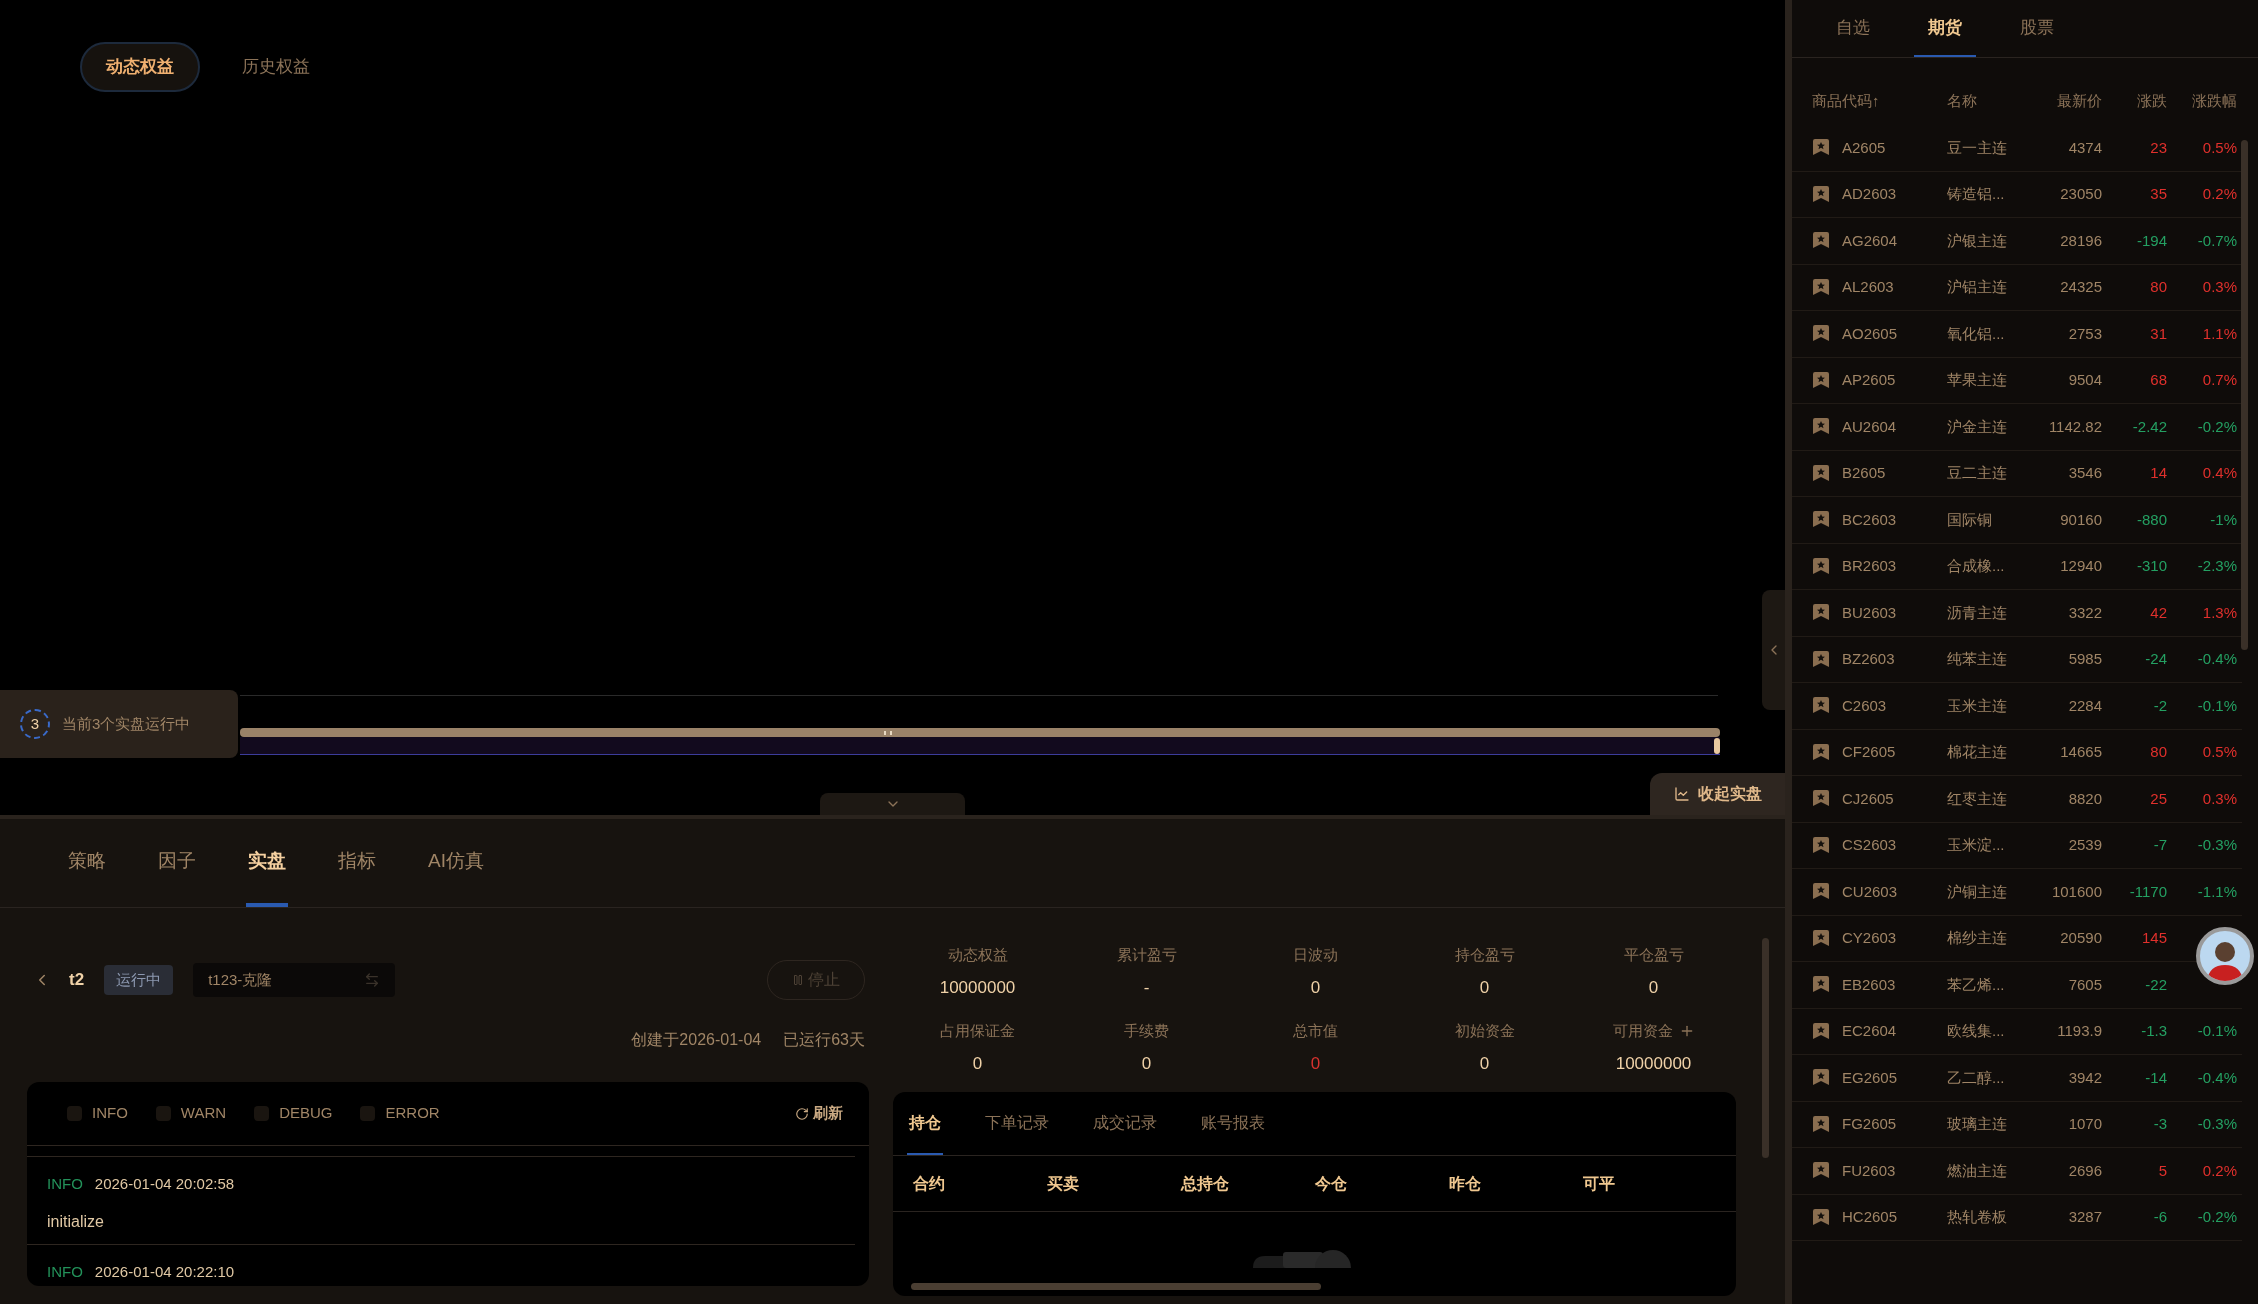  What do you see at coordinates (2151, 566) in the screenshot?
I see `price-change: -310` at bounding box center [2151, 566].